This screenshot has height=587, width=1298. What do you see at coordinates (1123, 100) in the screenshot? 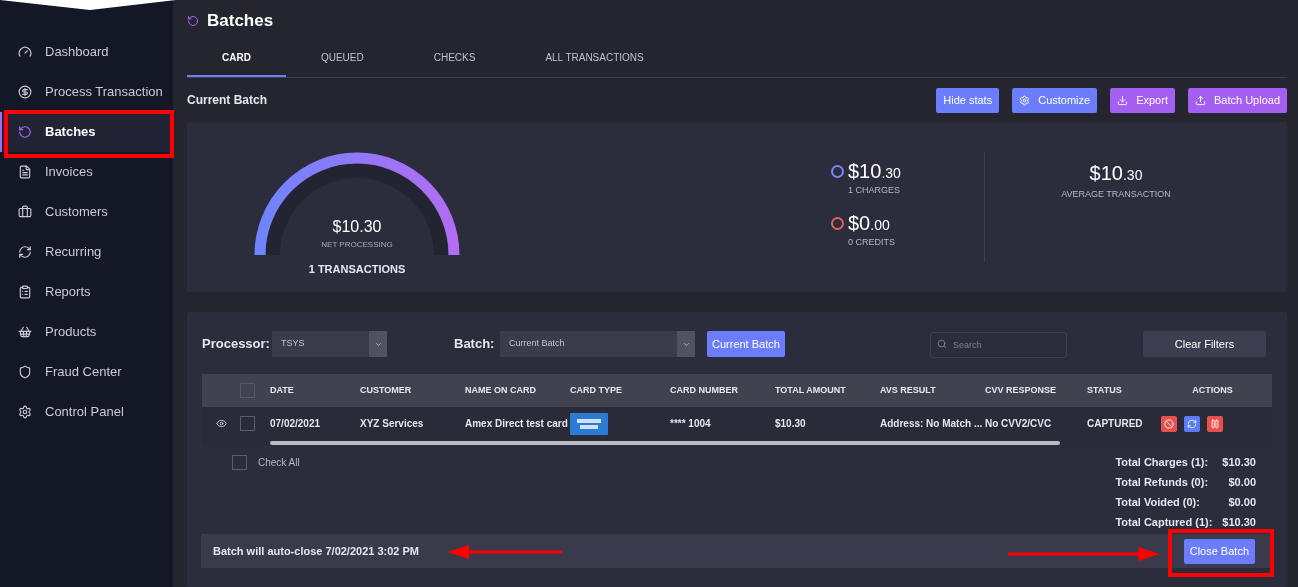
I see `download-icon` at bounding box center [1123, 100].